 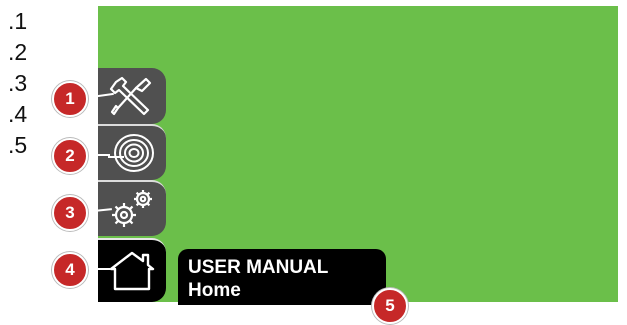 I want to click on tools-icon, so click(x=130, y=96).